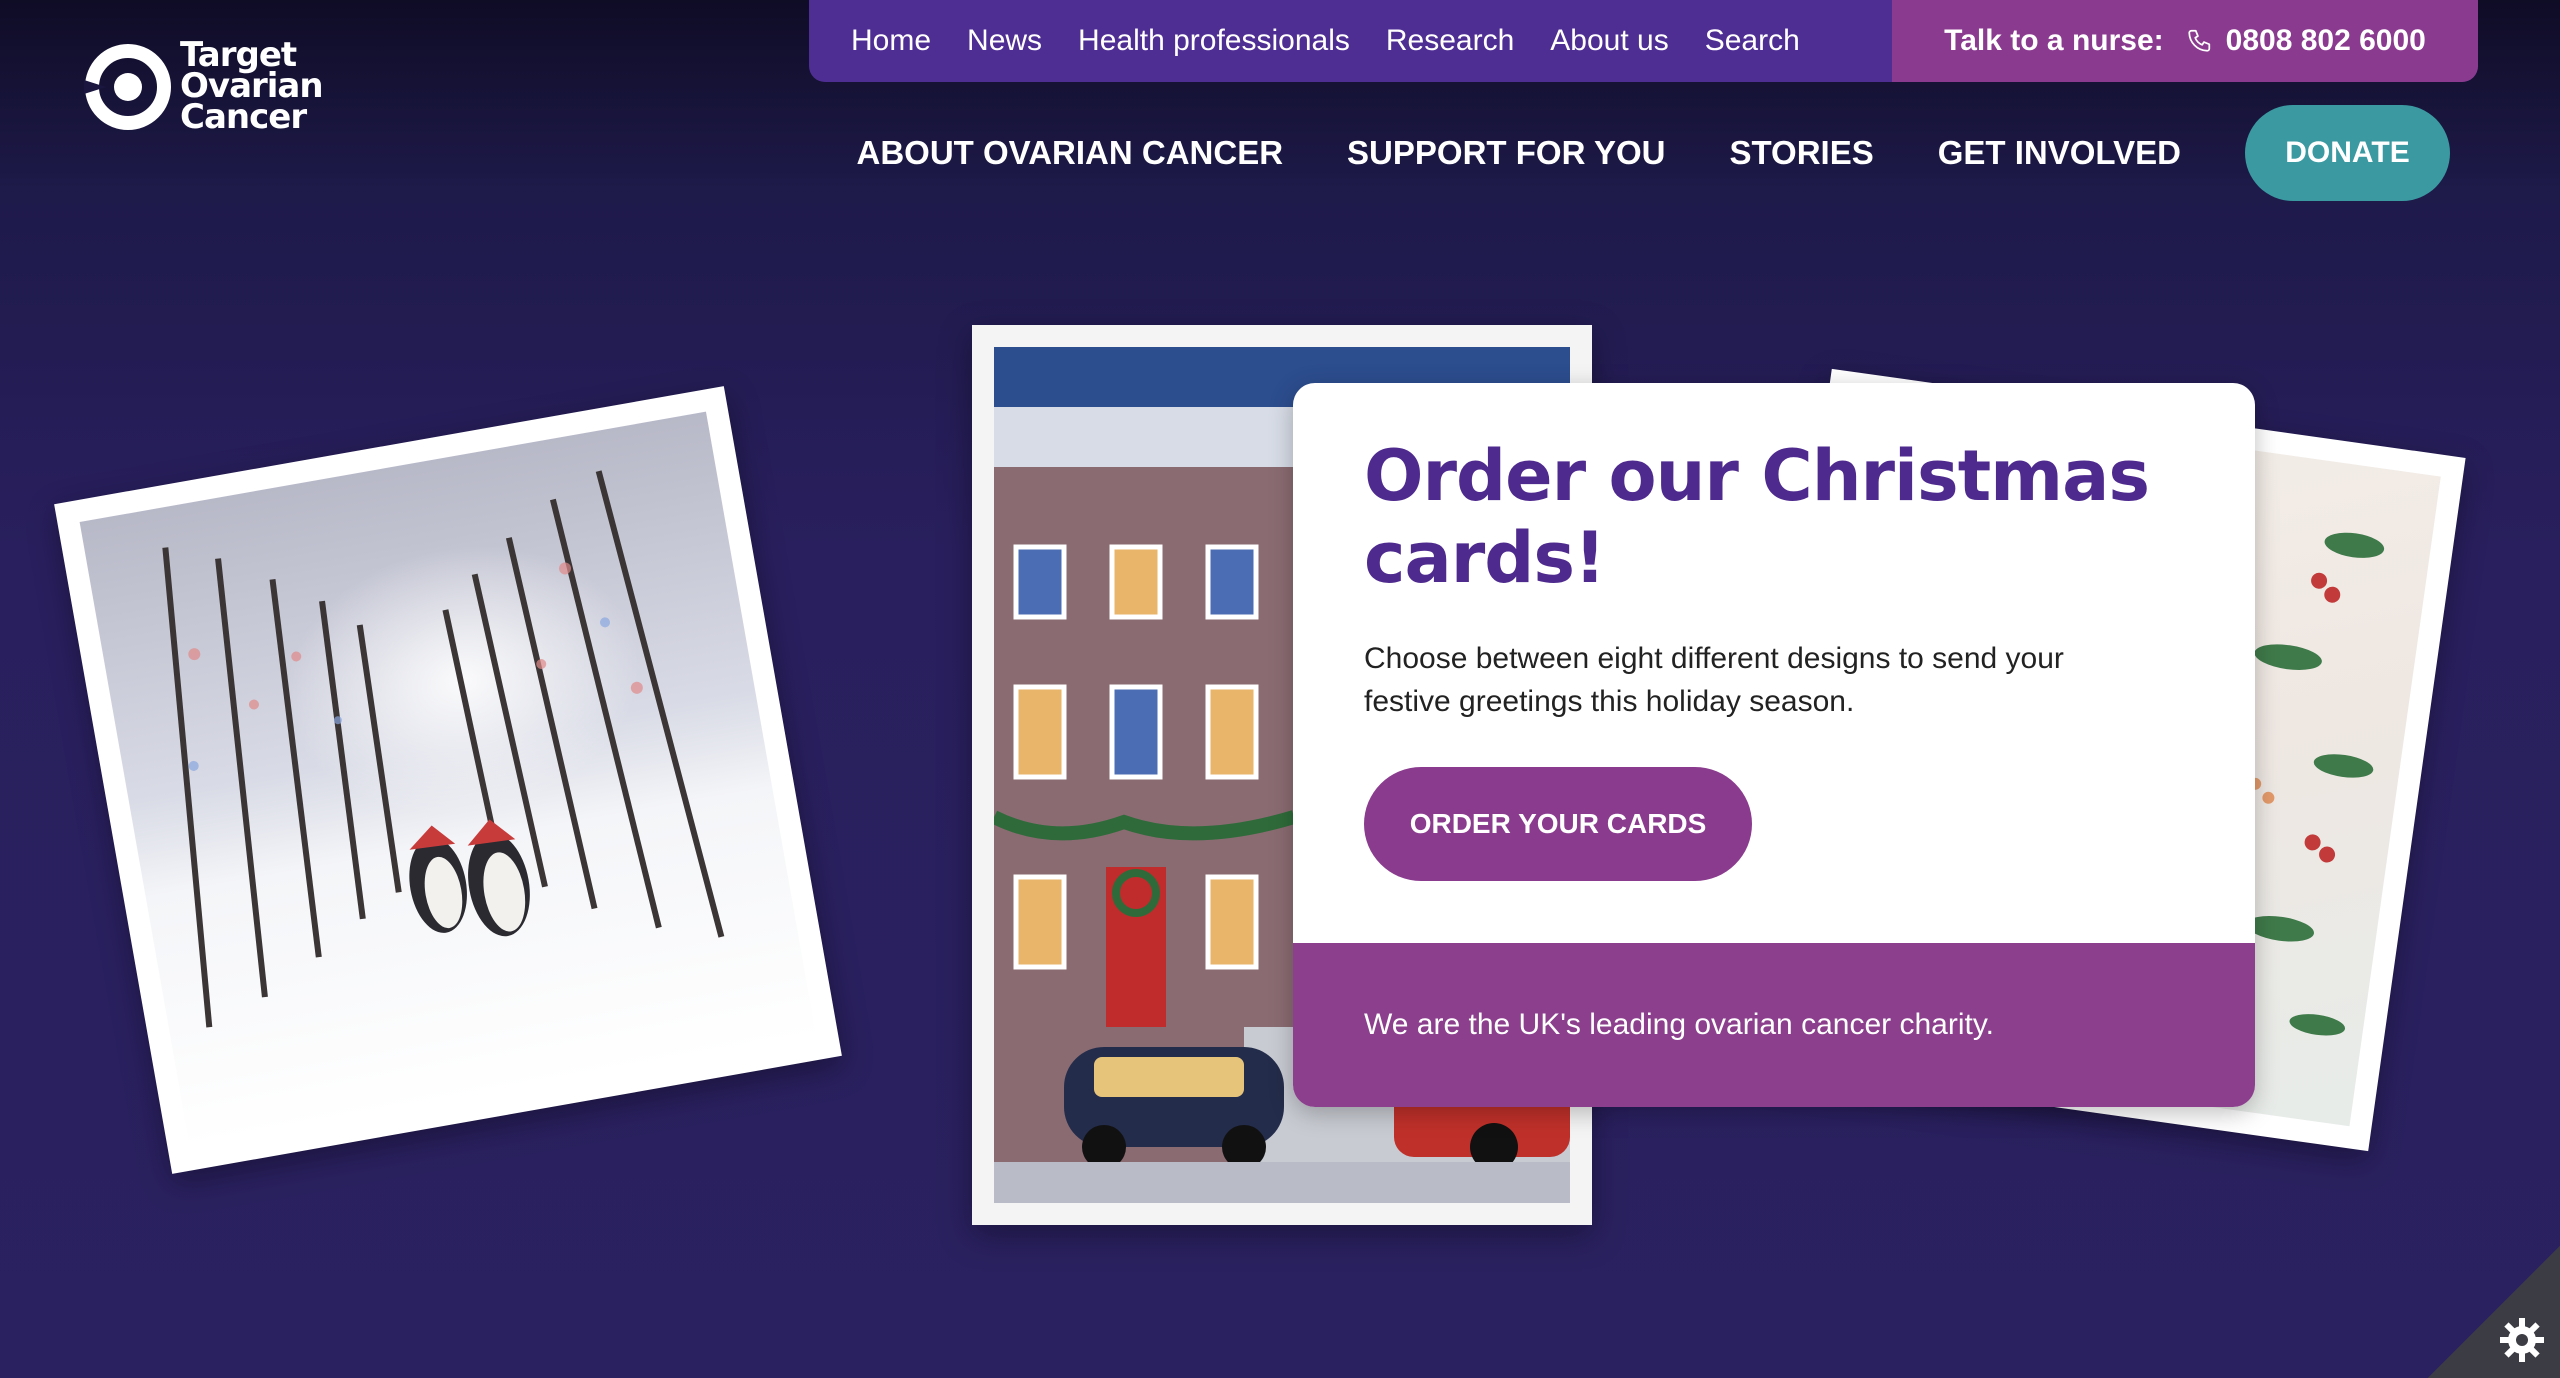  What do you see at coordinates (243, 117) in the screenshot?
I see `logo-line: Cancer` at bounding box center [243, 117].